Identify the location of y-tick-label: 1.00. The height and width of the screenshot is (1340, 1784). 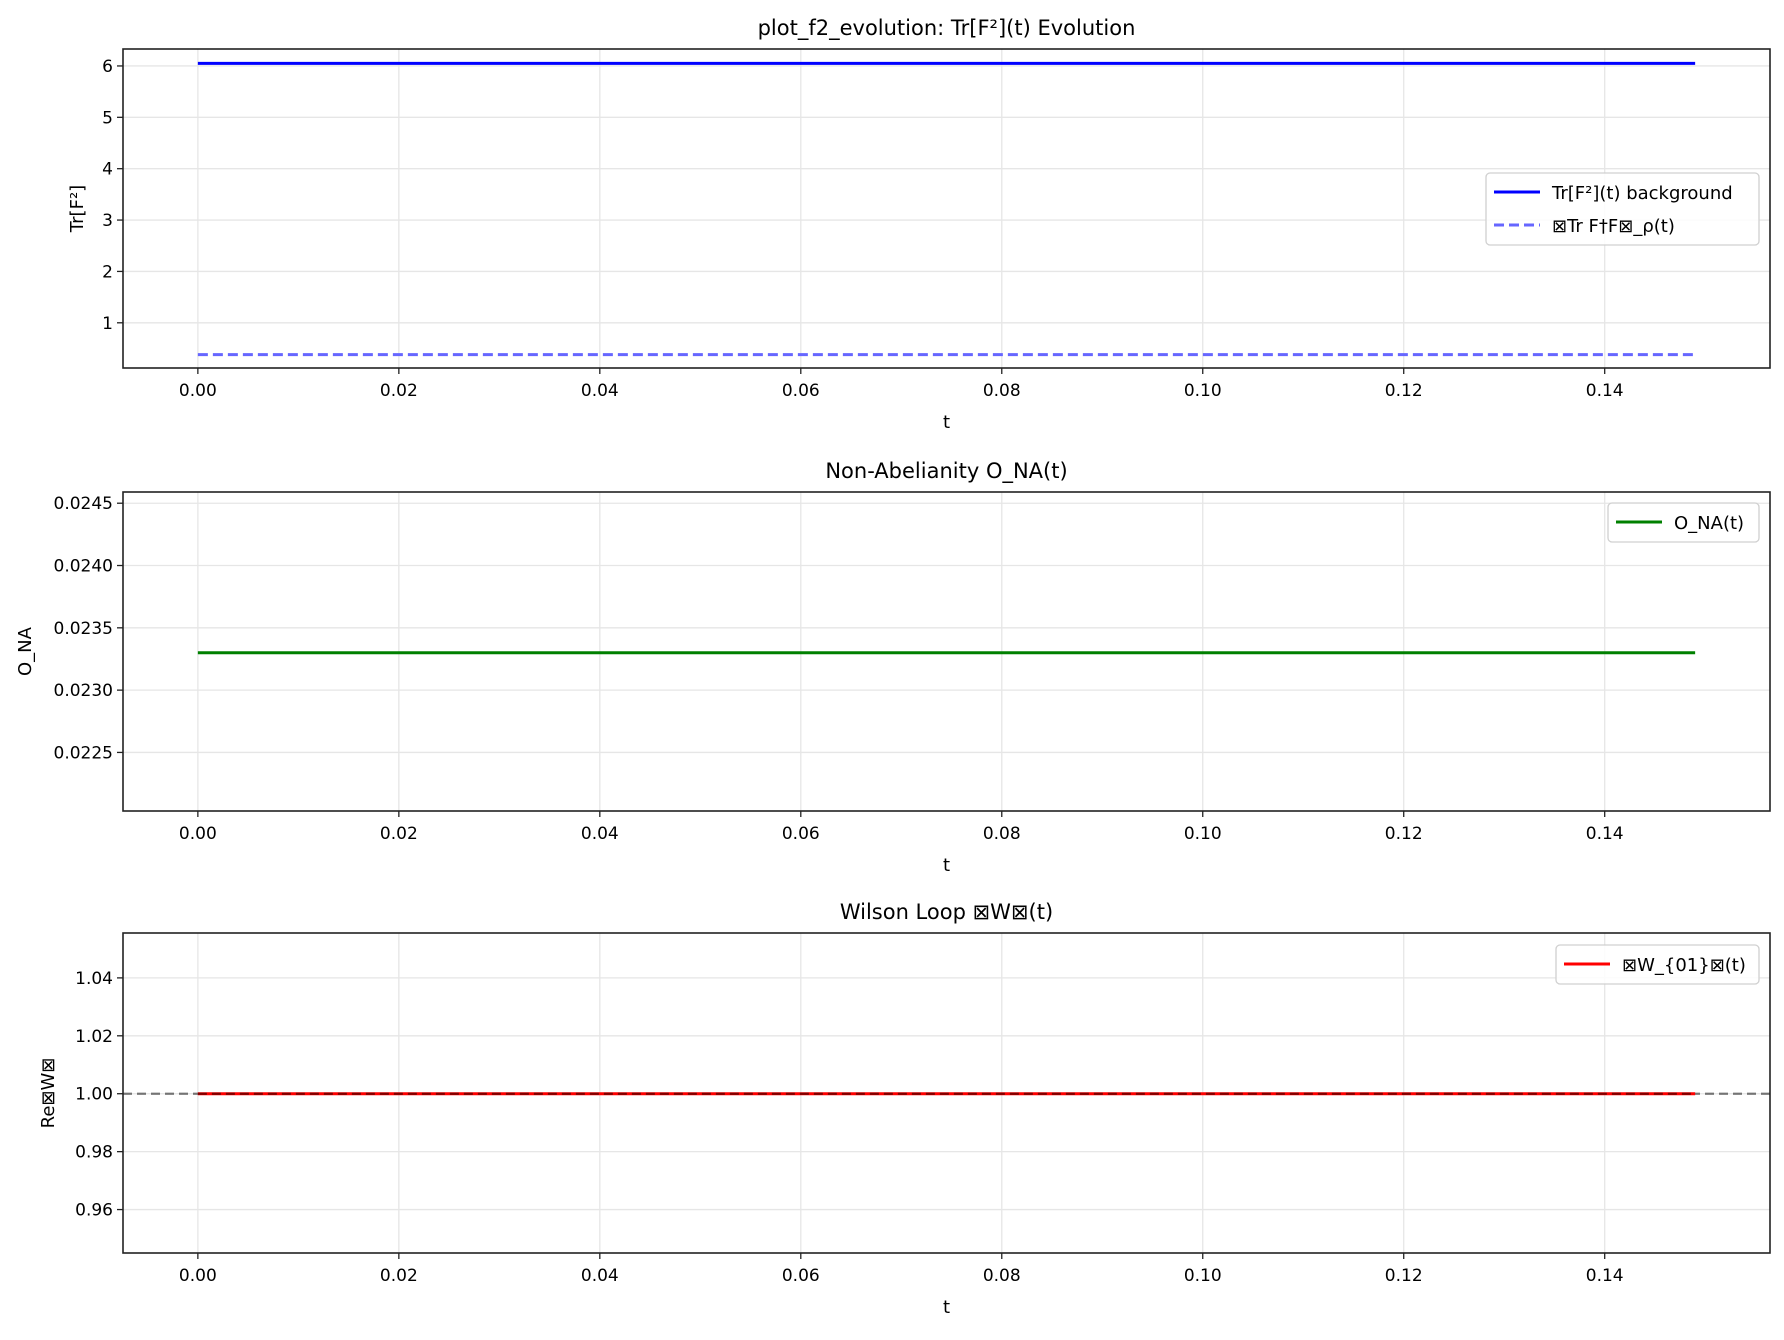
(94, 1095).